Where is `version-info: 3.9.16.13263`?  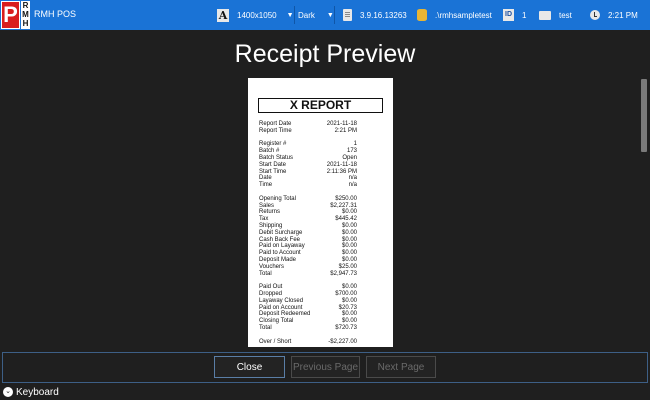
version-info: 3.9.16.13263 is located at coordinates (375, 15).